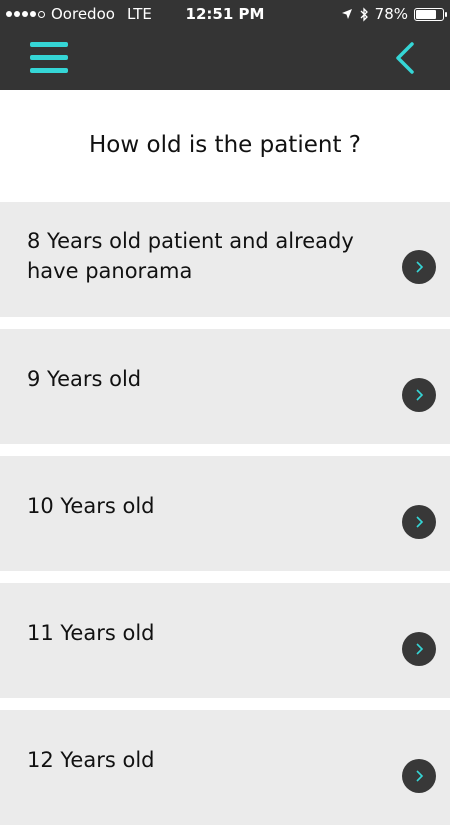 This screenshot has width=450, height=837. I want to click on hamburger-menu-icon, so click(49, 44).